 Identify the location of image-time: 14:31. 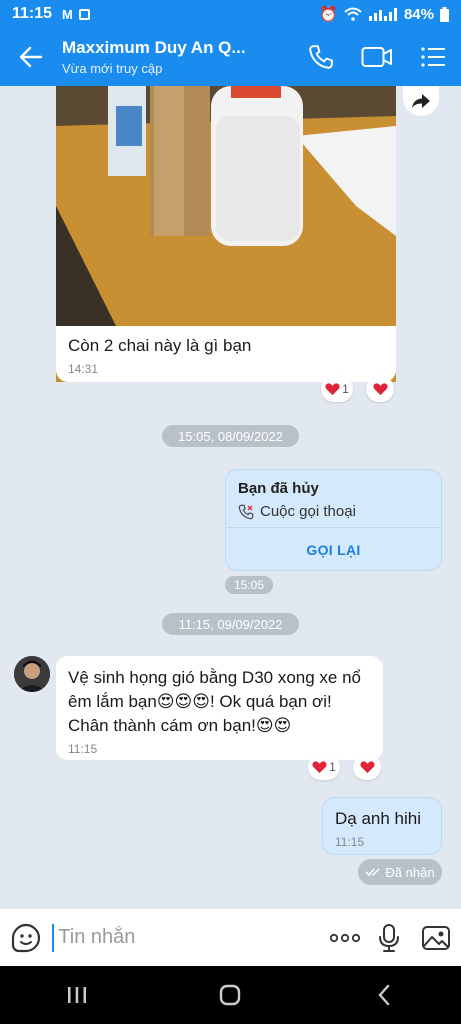
(83, 369).